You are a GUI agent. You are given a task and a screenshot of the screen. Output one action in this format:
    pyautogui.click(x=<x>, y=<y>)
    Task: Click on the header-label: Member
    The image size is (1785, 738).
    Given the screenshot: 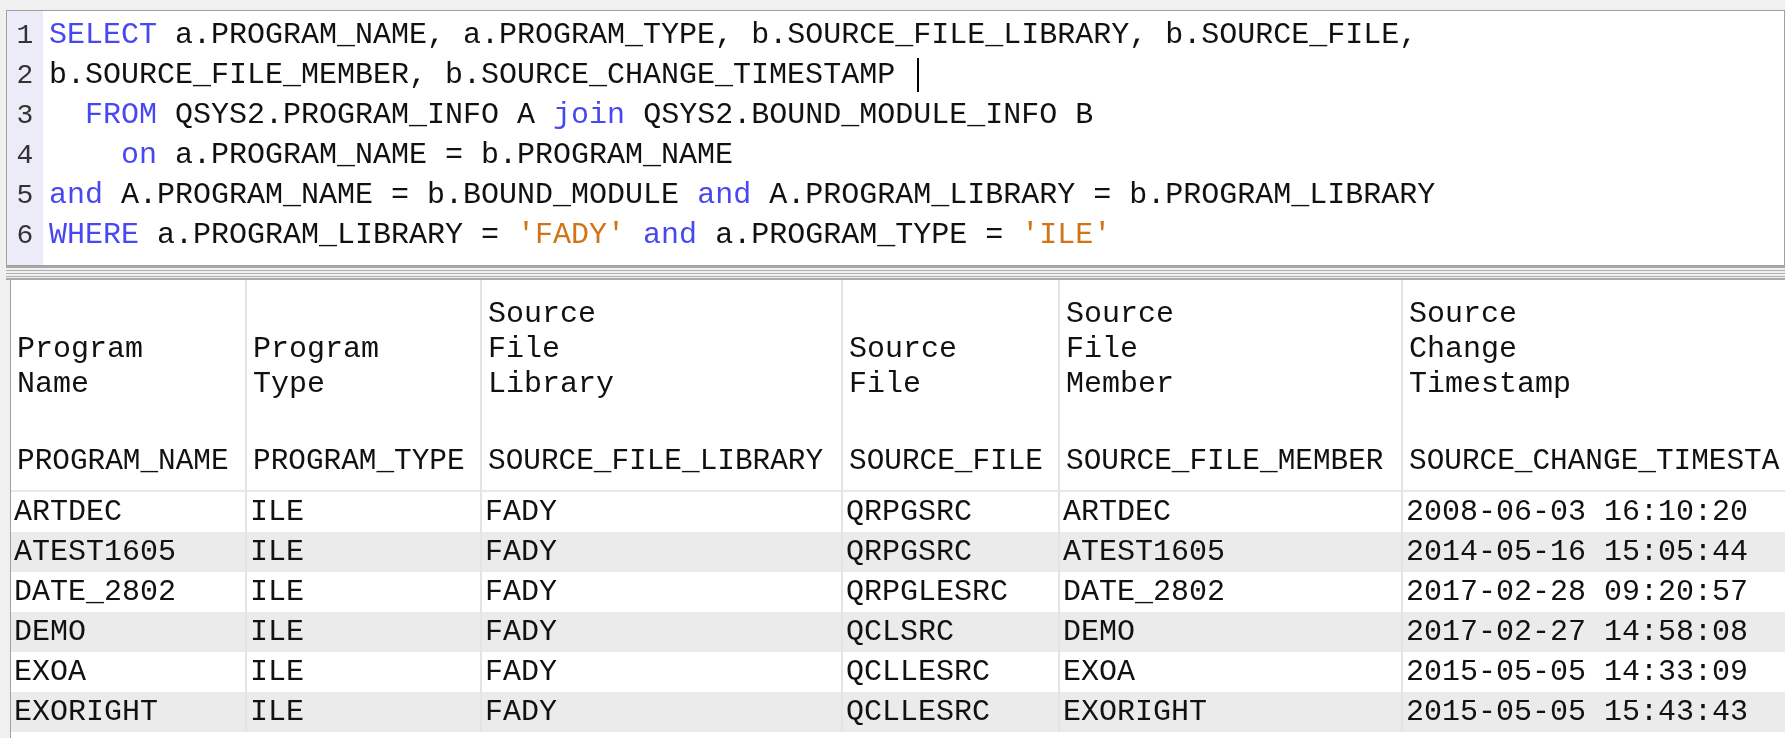 What is the action you would take?
    pyautogui.click(x=1121, y=384)
    